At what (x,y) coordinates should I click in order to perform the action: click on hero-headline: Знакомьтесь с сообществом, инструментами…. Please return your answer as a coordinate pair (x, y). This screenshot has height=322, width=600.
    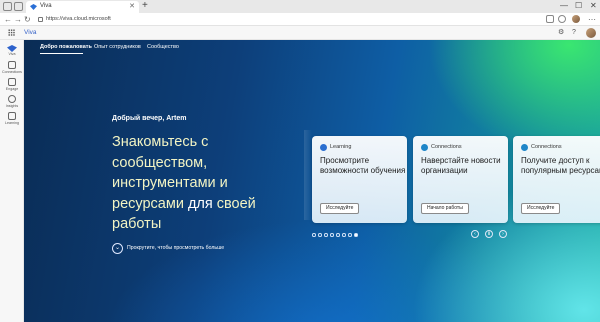
    Looking at the image, I should click on (207, 183).